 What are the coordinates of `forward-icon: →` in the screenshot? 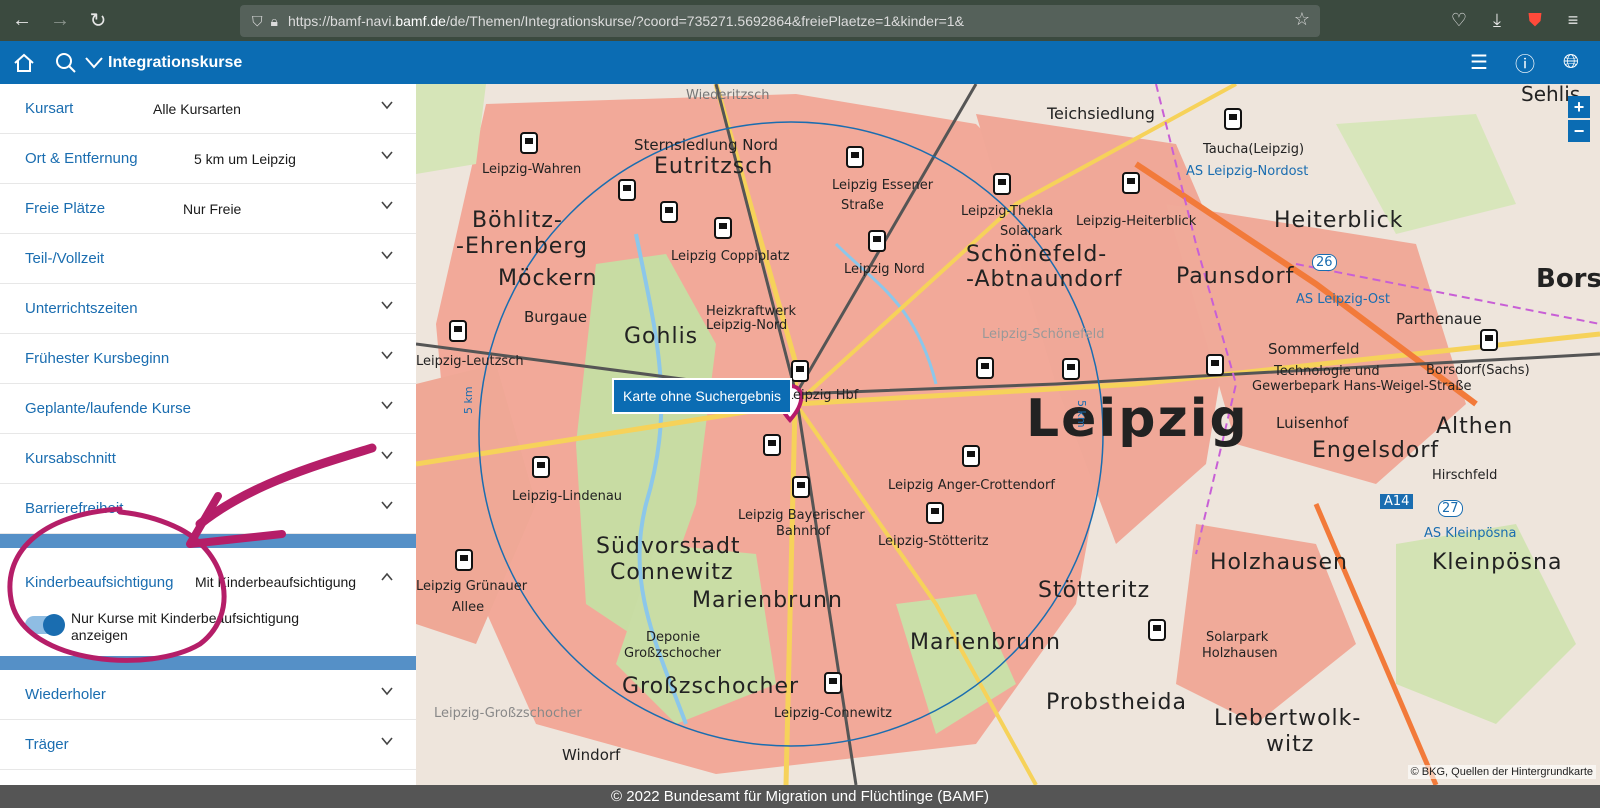 It's located at (60, 21).